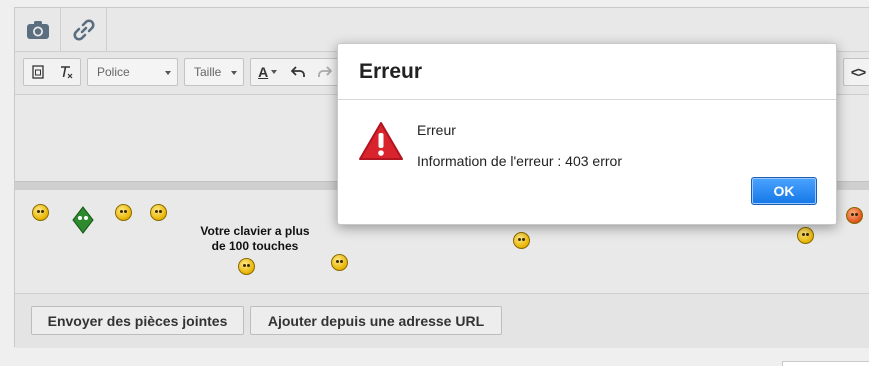 This screenshot has width=869, height=366. I want to click on wink-smiley-icon, so click(339, 262).